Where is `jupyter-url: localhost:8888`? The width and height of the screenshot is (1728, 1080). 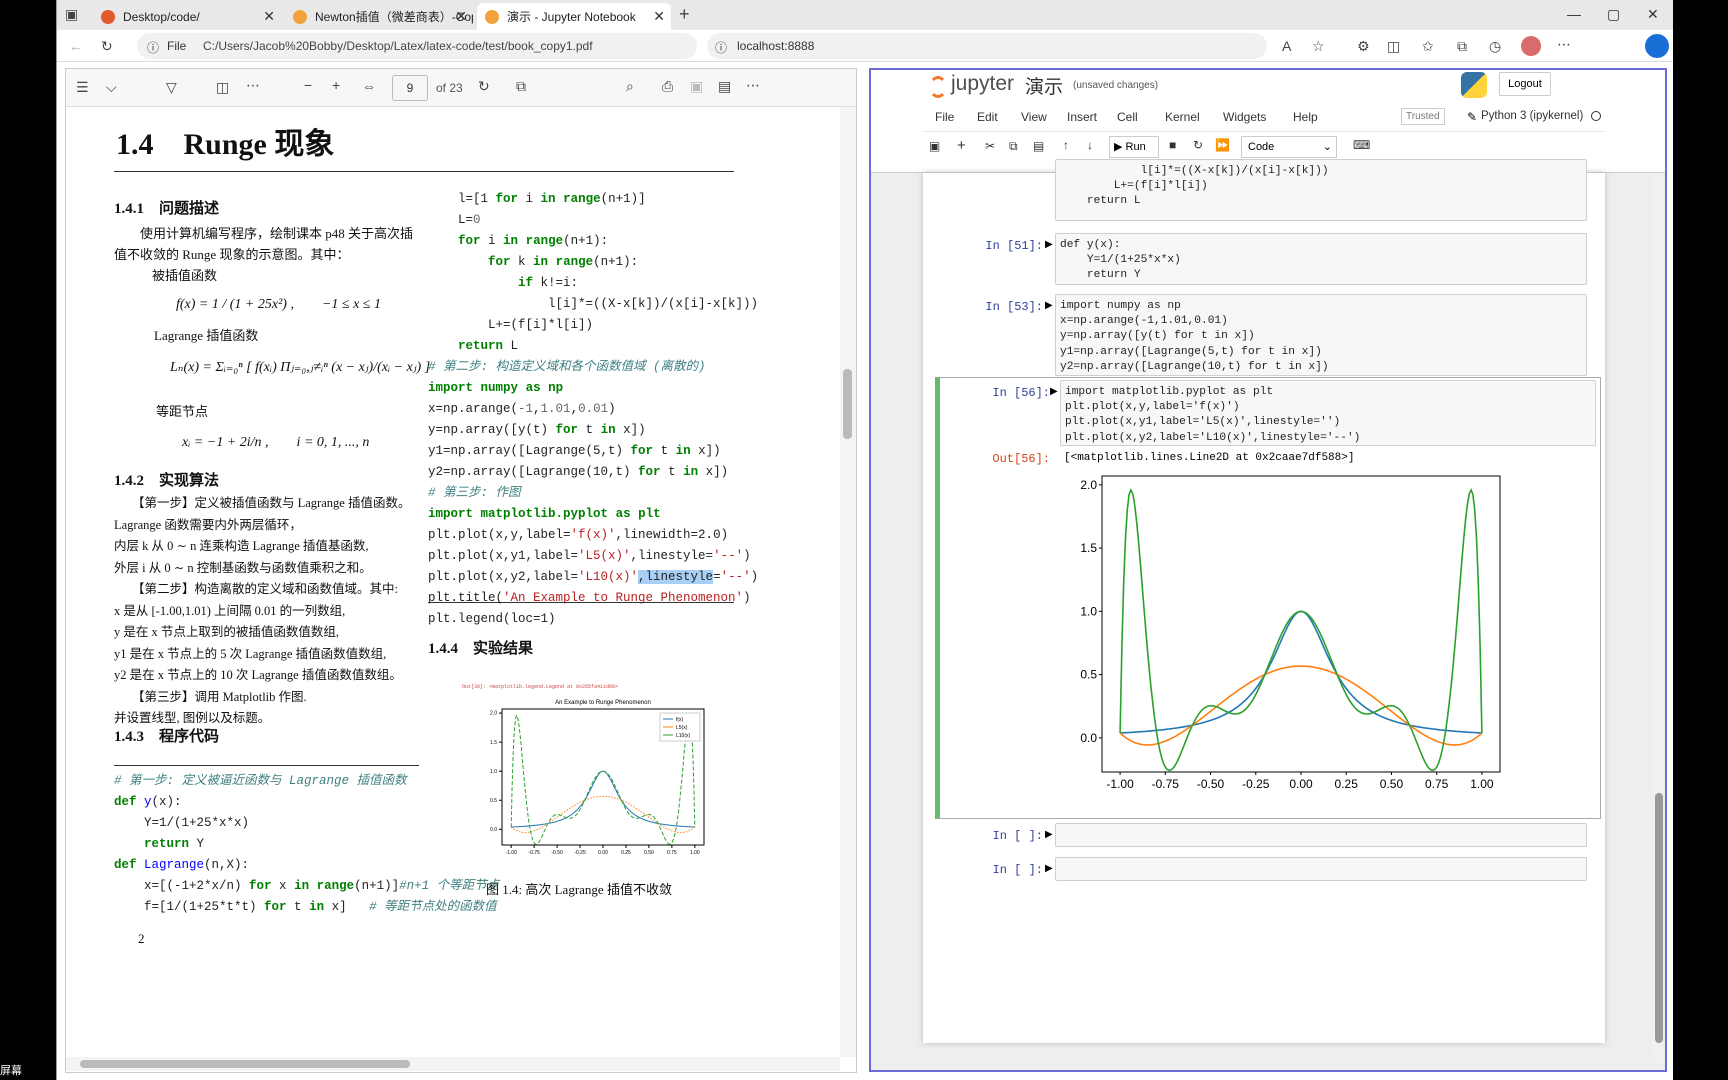 jupyter-url: localhost:8888 is located at coordinates (776, 46).